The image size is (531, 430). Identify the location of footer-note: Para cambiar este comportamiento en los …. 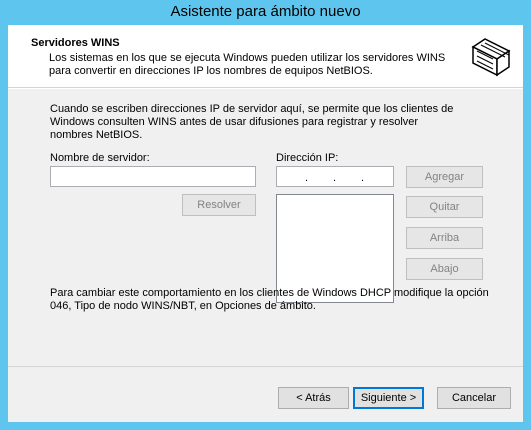
(269, 299).